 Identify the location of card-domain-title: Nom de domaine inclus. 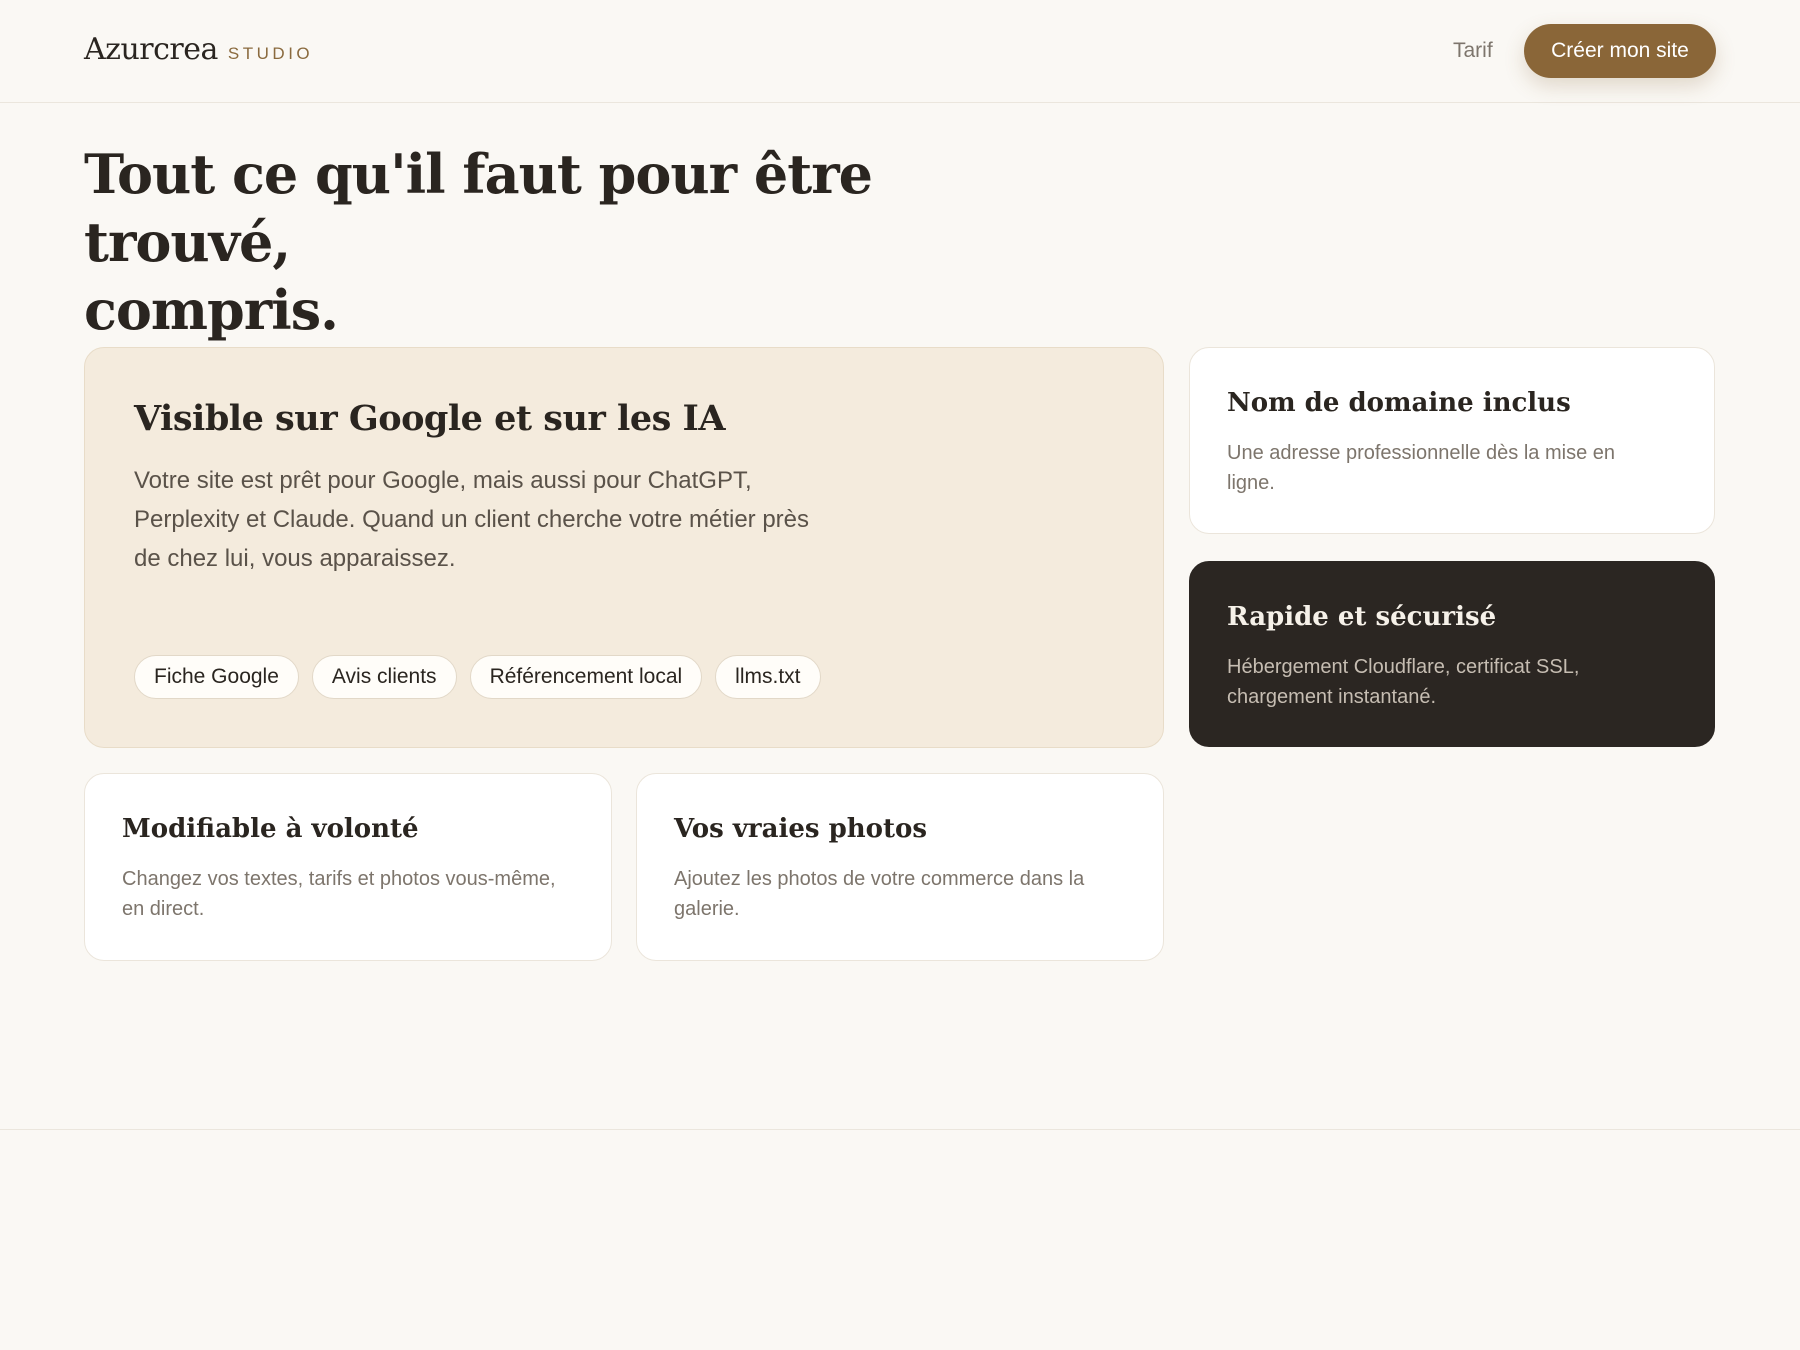
(1399, 403).